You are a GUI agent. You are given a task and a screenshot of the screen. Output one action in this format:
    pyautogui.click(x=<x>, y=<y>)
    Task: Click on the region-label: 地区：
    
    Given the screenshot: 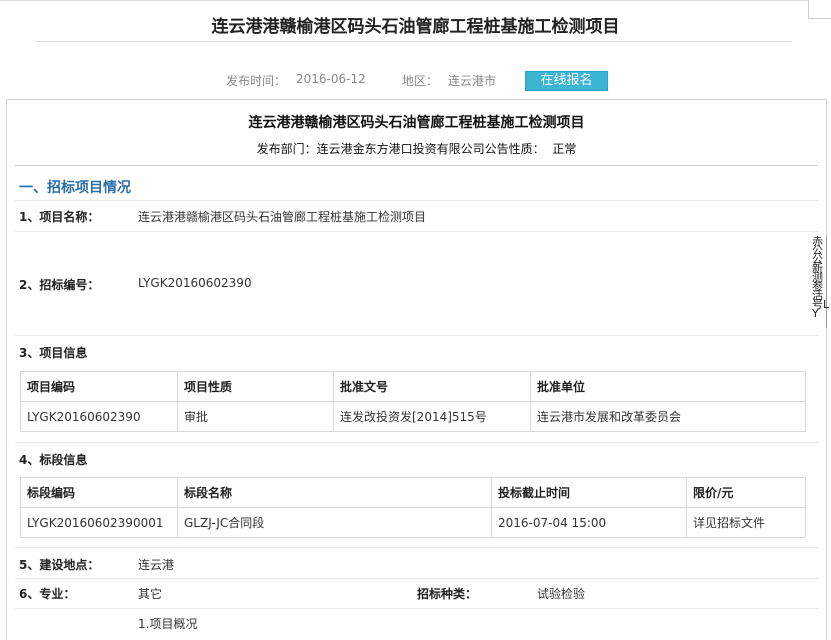 What is the action you would take?
    pyautogui.click(x=420, y=81)
    